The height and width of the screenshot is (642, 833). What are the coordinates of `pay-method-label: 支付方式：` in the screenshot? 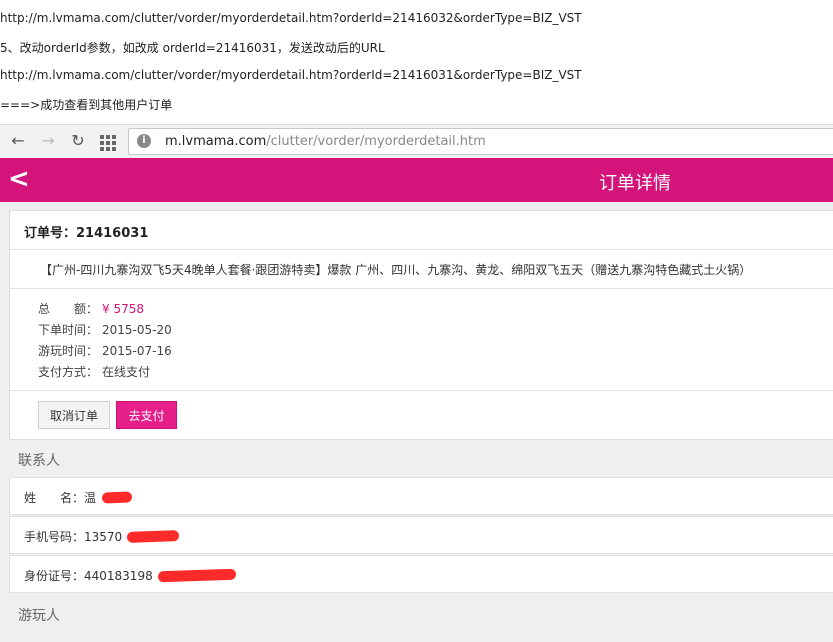 It's located at (68, 372).